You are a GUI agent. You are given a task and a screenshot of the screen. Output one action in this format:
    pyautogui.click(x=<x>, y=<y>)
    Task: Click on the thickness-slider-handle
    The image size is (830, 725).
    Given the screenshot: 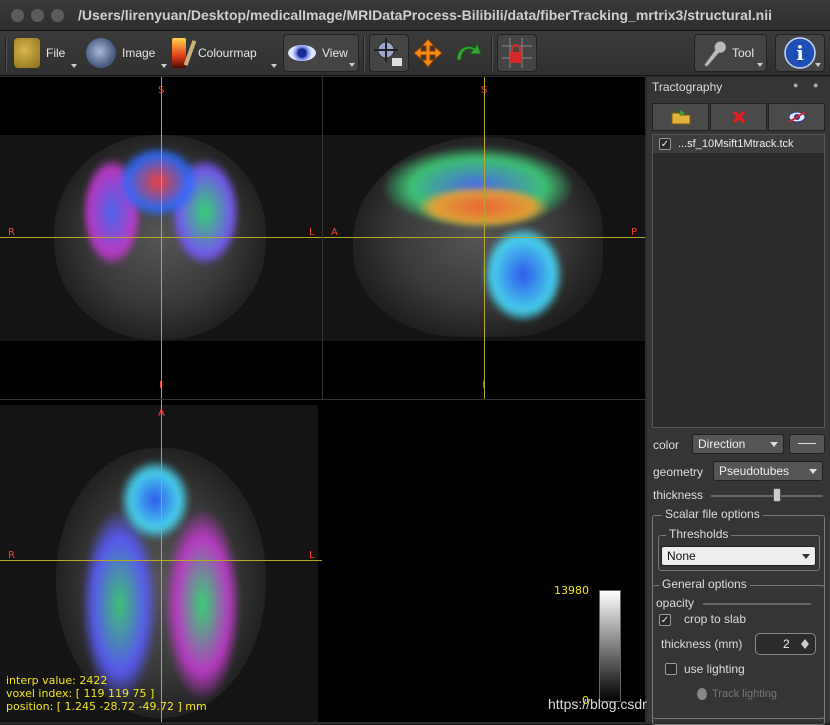 What is the action you would take?
    pyautogui.click(x=777, y=495)
    